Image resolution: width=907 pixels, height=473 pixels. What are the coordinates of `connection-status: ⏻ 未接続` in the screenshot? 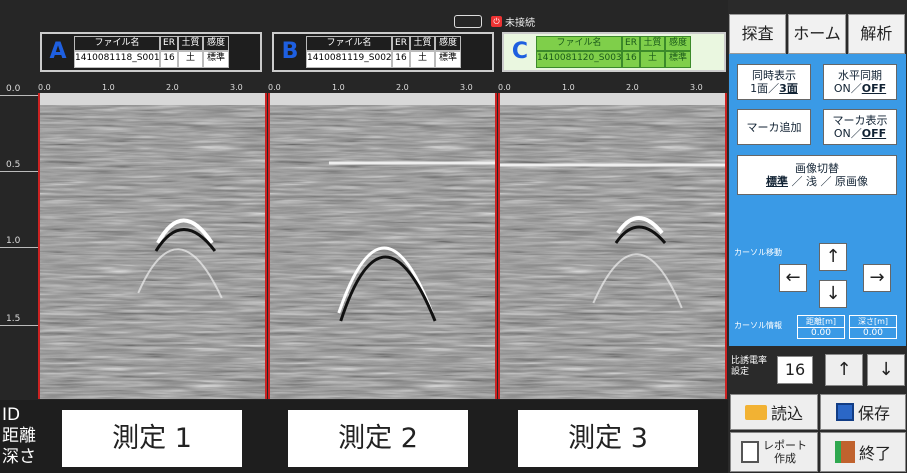 It's located at (513, 21).